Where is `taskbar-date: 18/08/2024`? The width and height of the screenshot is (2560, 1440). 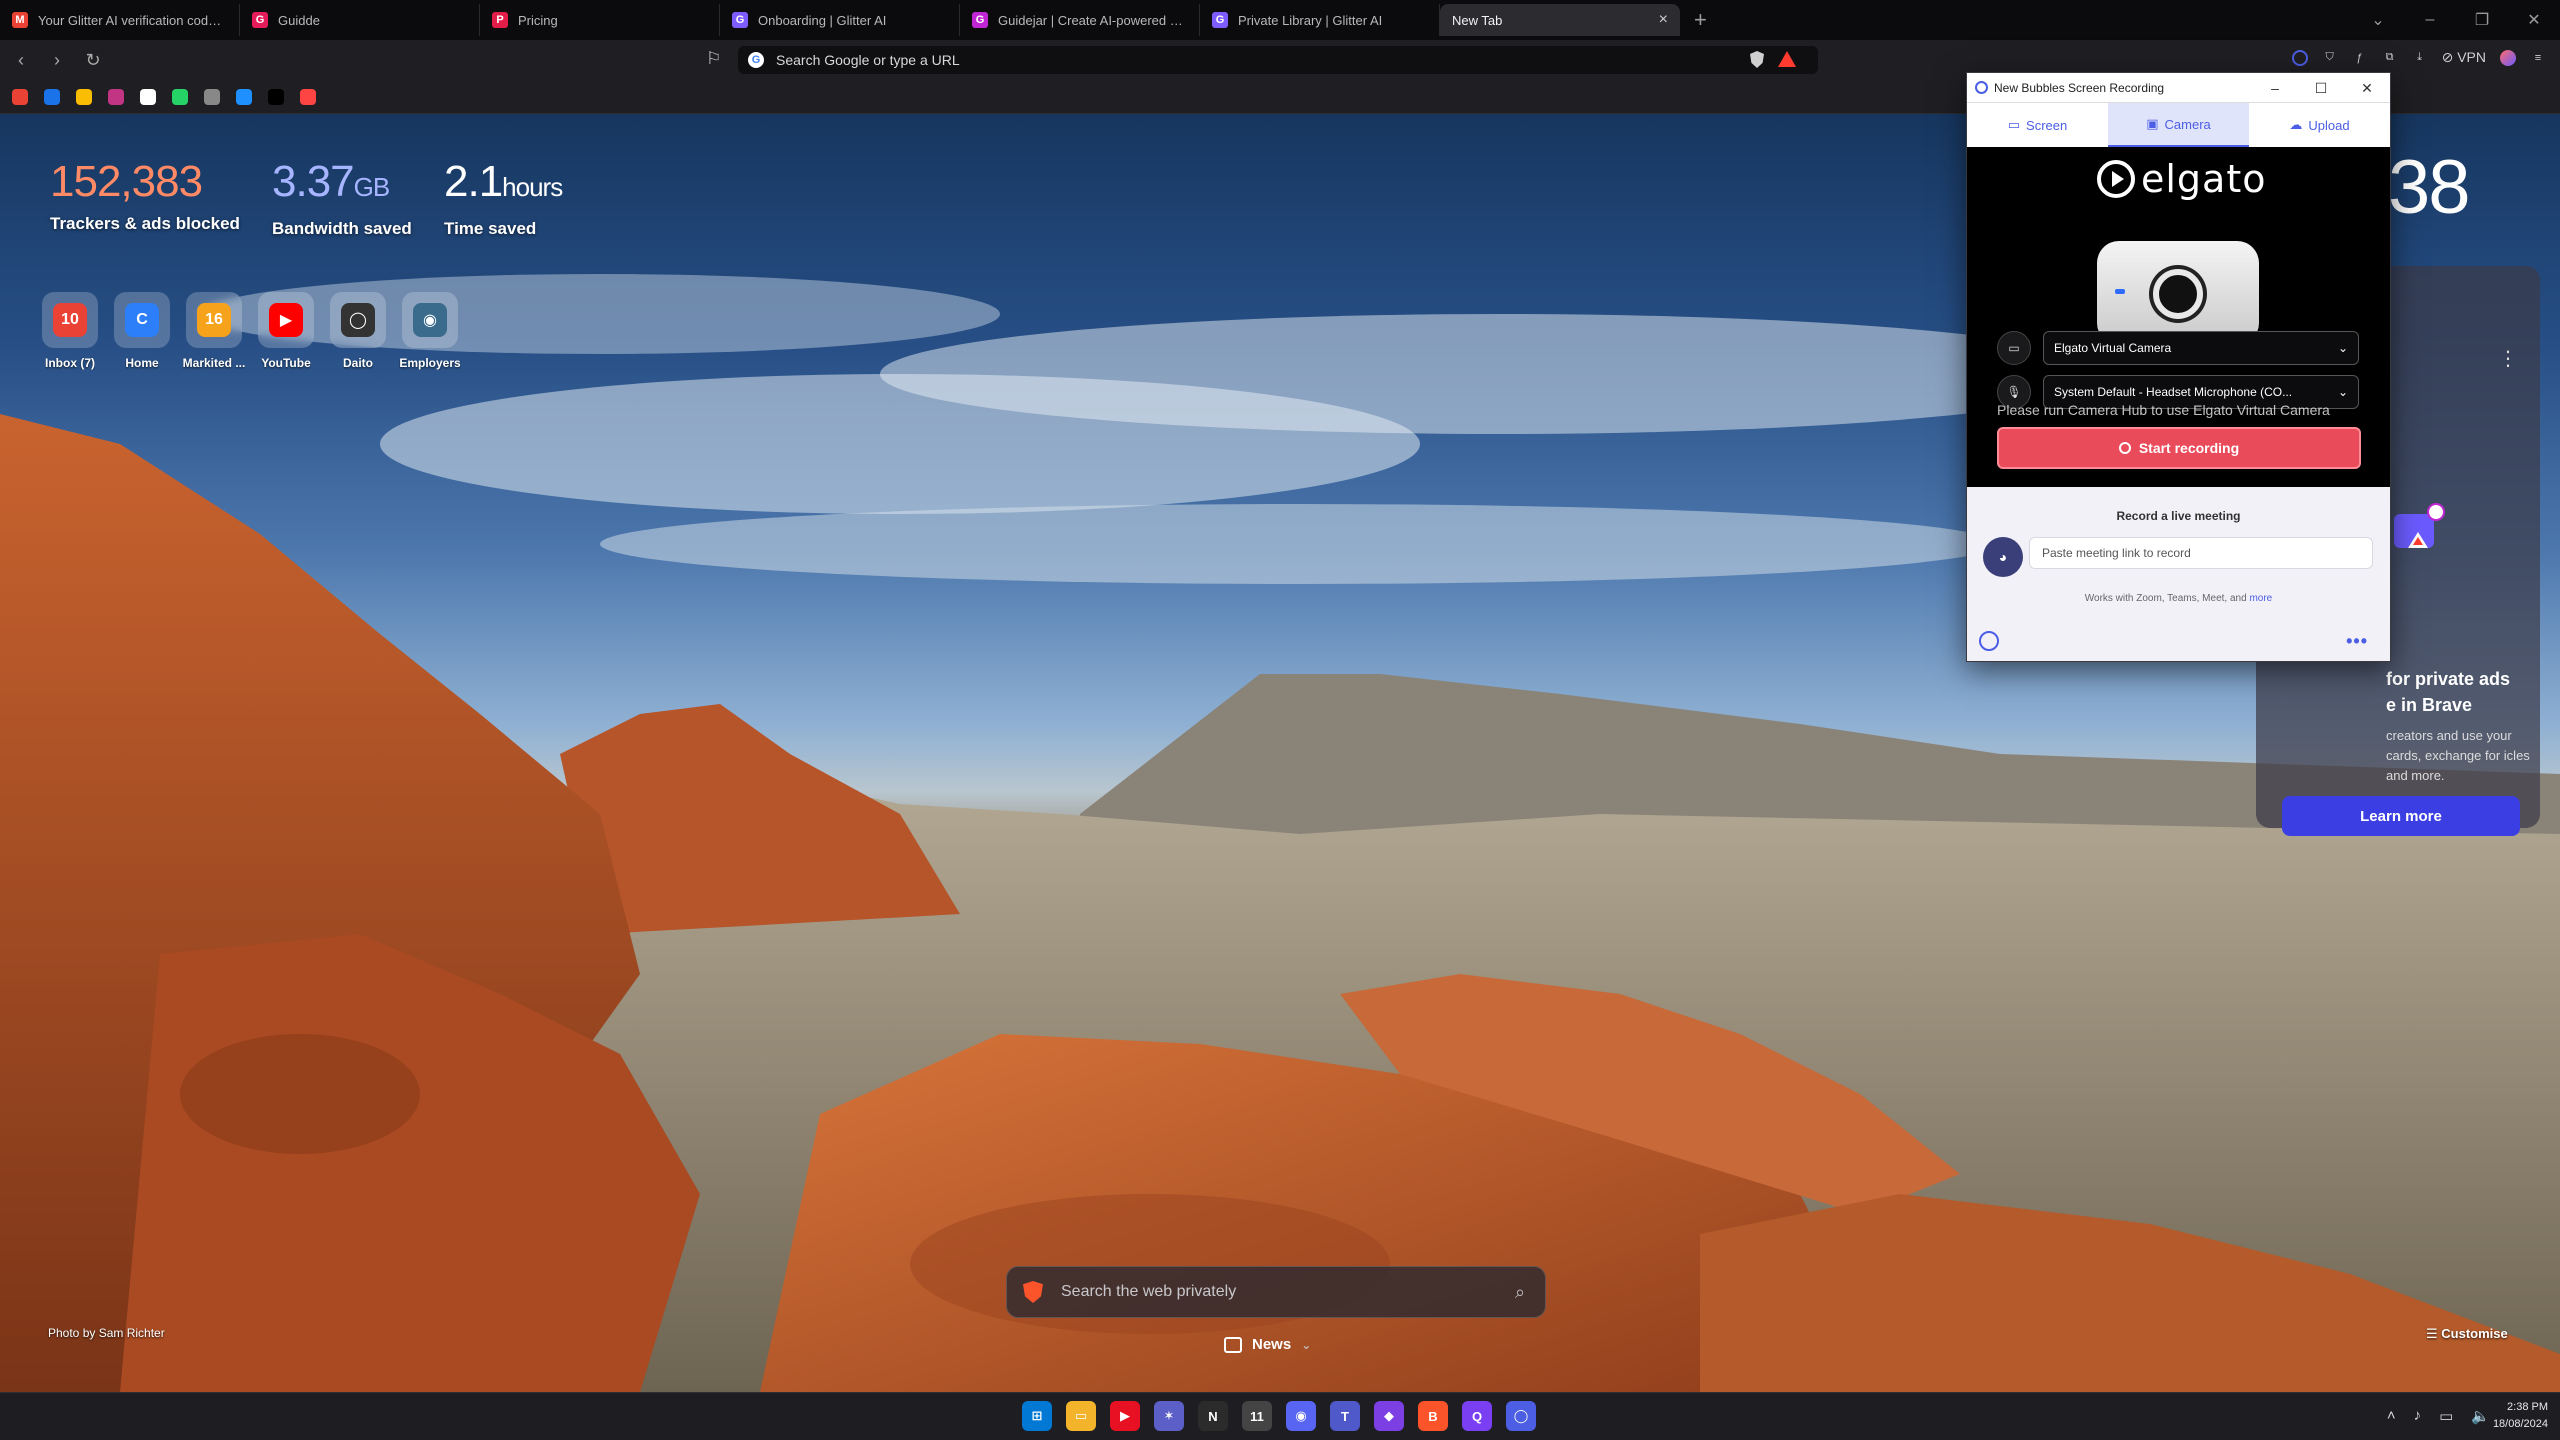
taskbar-date: 18/08/2024 is located at coordinates (2520, 1424).